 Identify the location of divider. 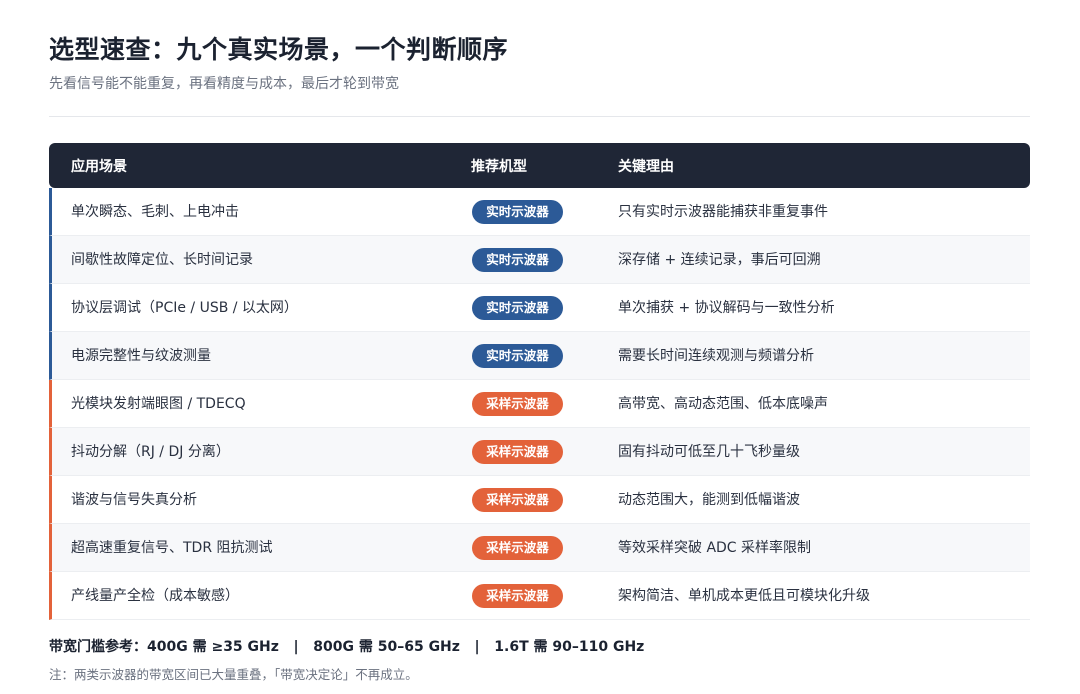
(539, 116).